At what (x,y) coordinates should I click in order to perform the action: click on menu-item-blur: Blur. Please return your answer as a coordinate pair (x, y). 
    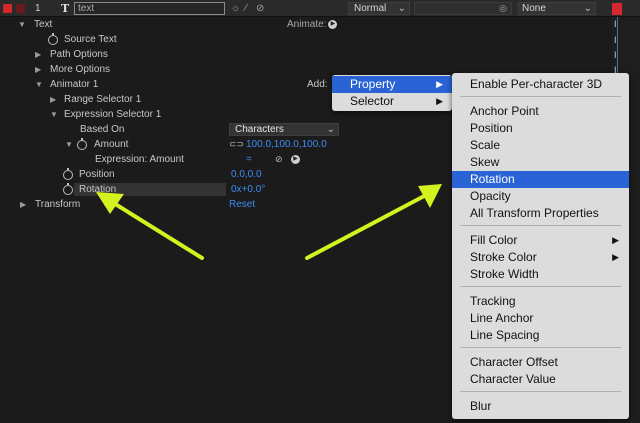
    Looking at the image, I should click on (540, 406).